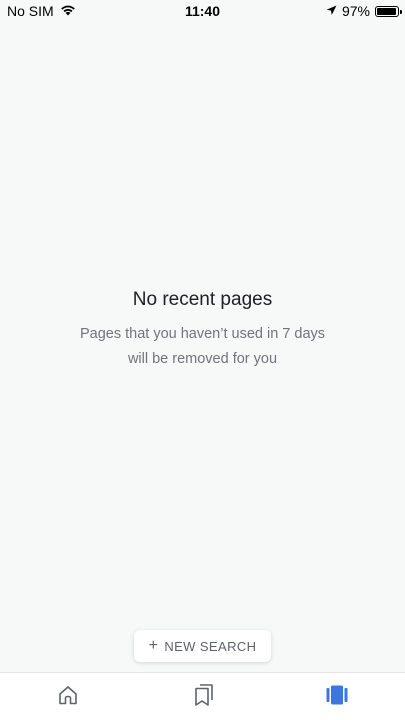 This screenshot has width=405, height=720. I want to click on tabs-icon, so click(337, 697).